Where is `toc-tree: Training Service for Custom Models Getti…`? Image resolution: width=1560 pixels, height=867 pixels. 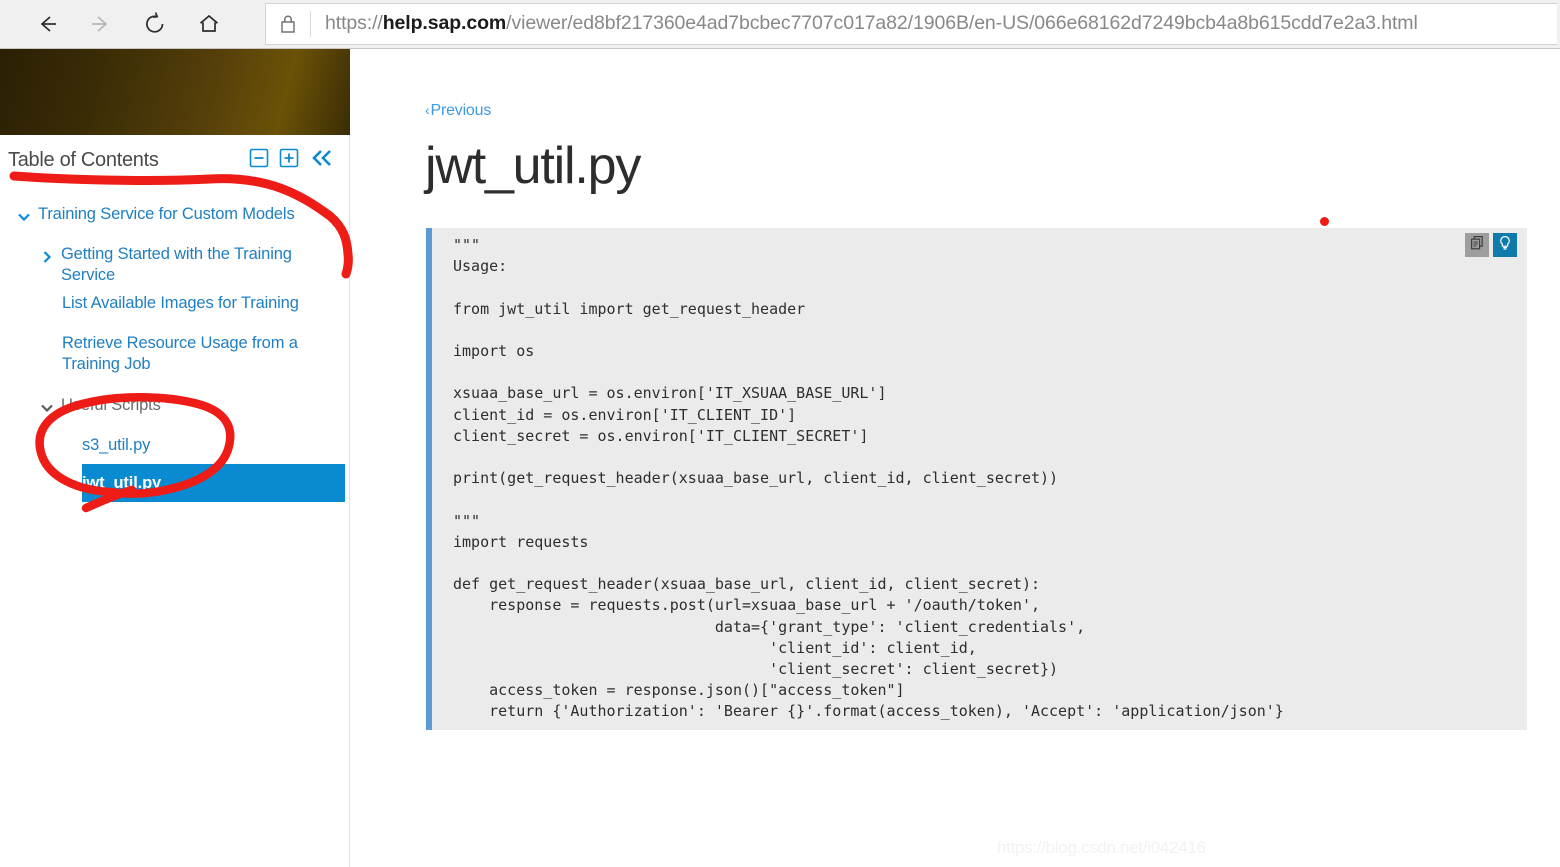
toc-tree: Training Service for Custom Models Getti… is located at coordinates (174, 343).